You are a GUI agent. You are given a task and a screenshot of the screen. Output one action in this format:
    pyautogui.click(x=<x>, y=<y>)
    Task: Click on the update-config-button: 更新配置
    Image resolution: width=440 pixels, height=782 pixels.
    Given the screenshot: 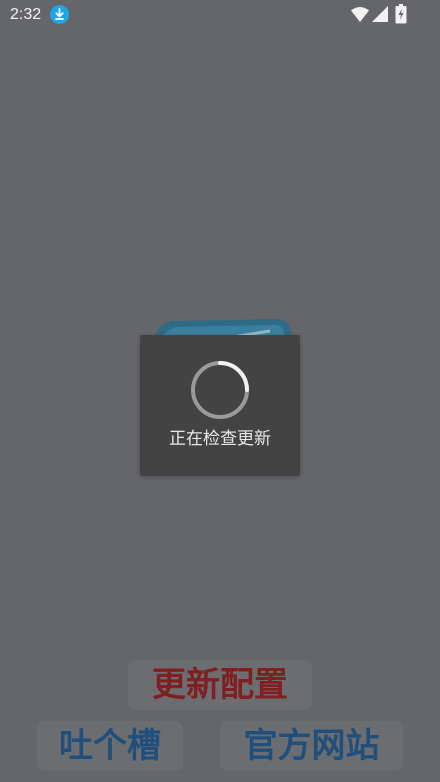 What is the action you would take?
    pyautogui.click(x=220, y=685)
    